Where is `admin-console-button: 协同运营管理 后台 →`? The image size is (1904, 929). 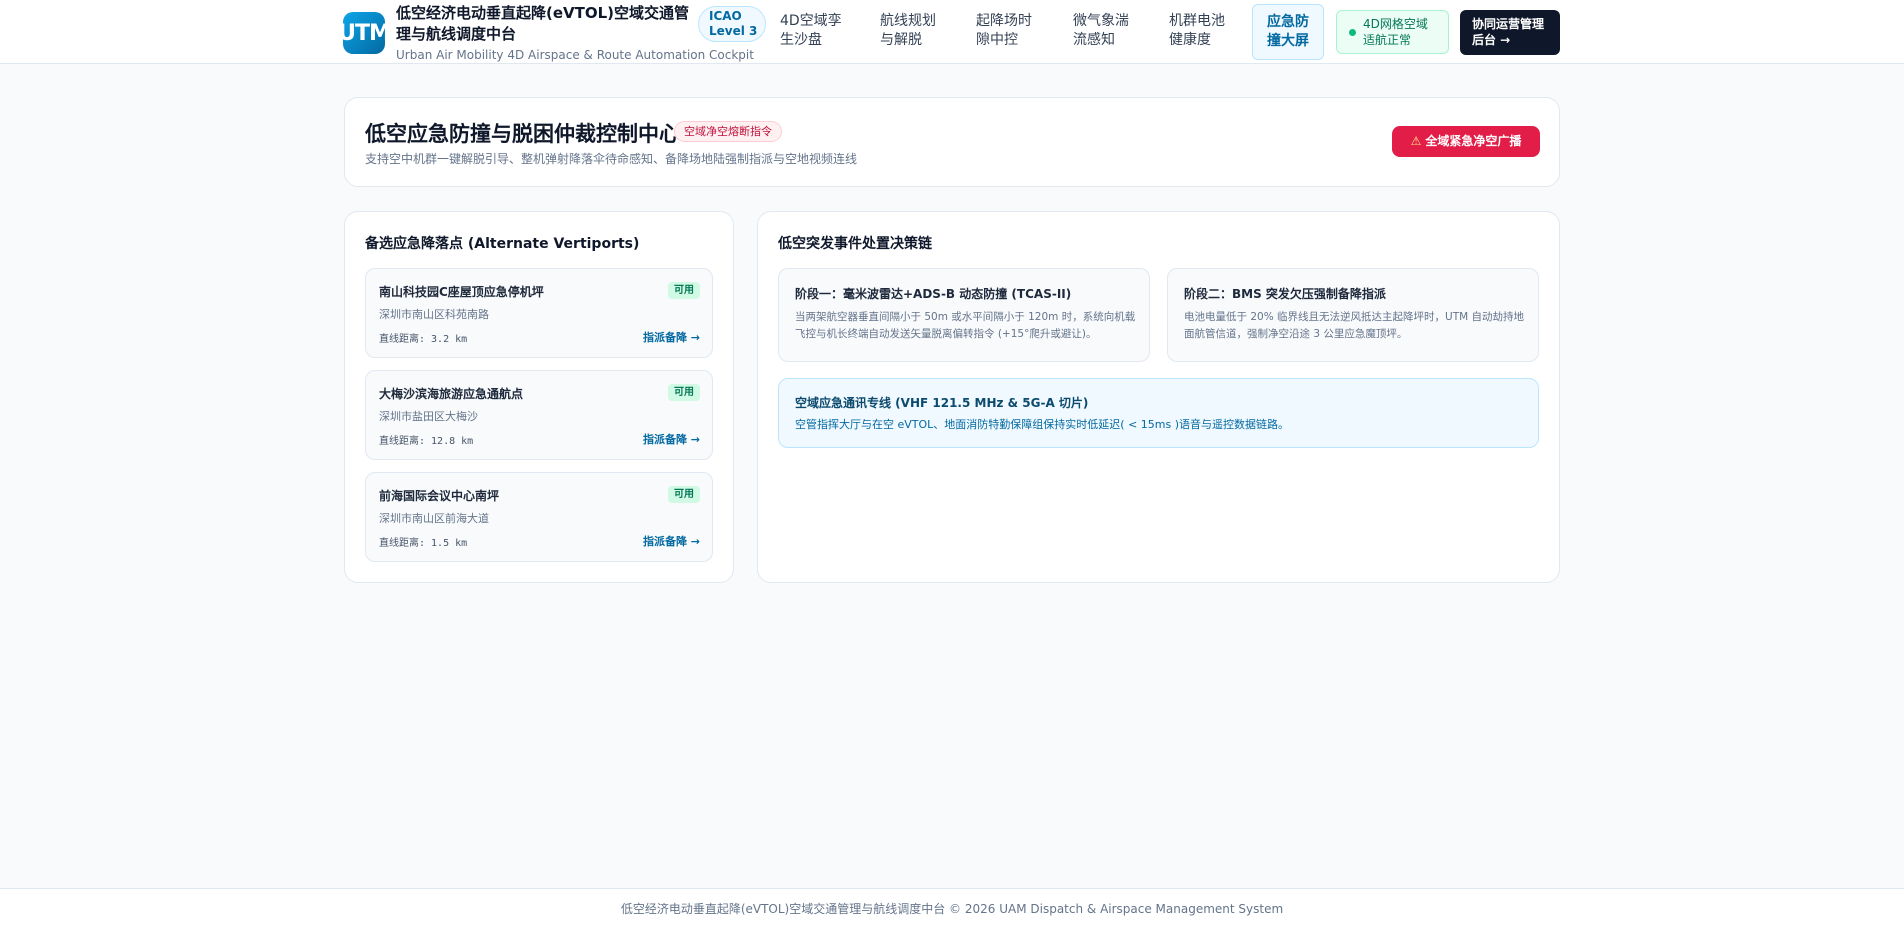 admin-console-button: 协同运营管理 后台 → is located at coordinates (1510, 32).